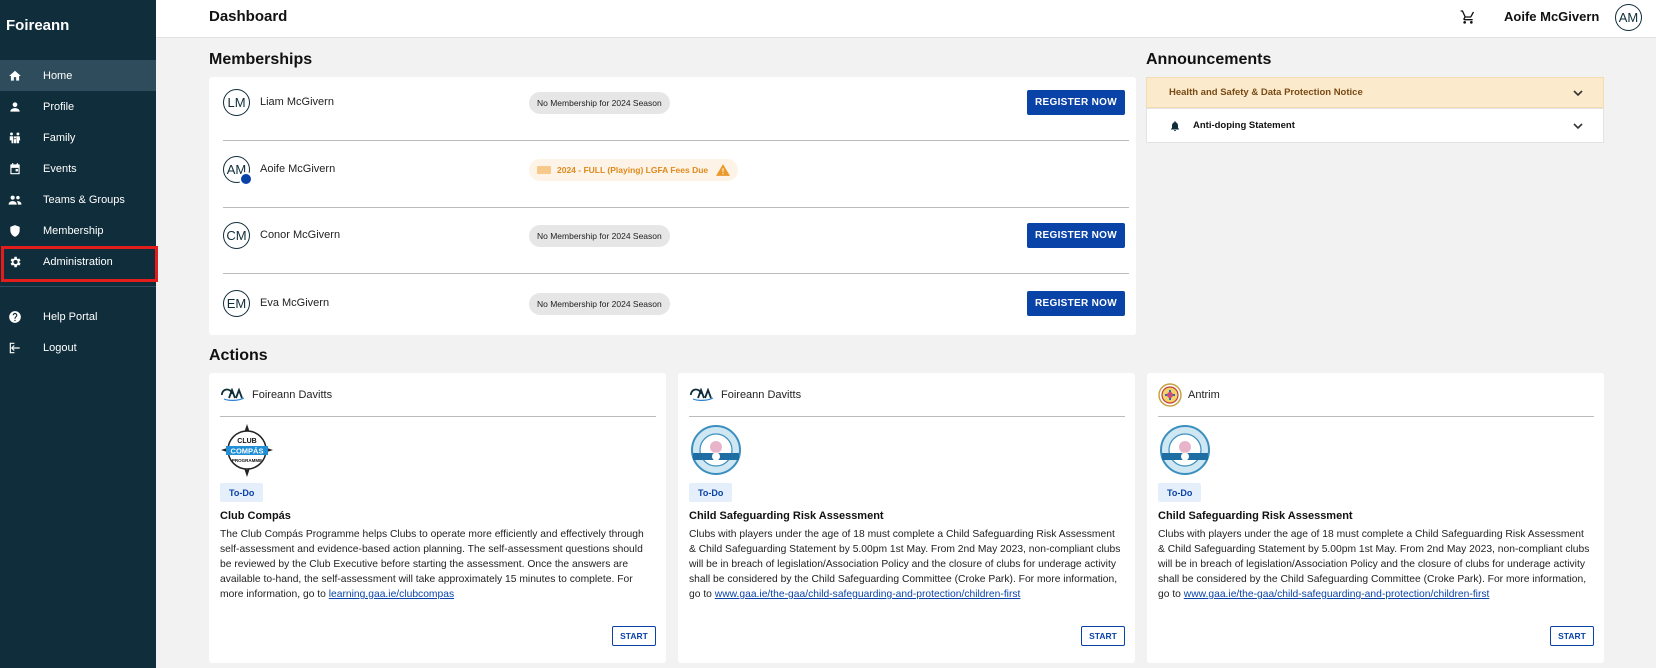 The height and width of the screenshot is (668, 1656). I want to click on sidebar-divider, so click(78, 286).